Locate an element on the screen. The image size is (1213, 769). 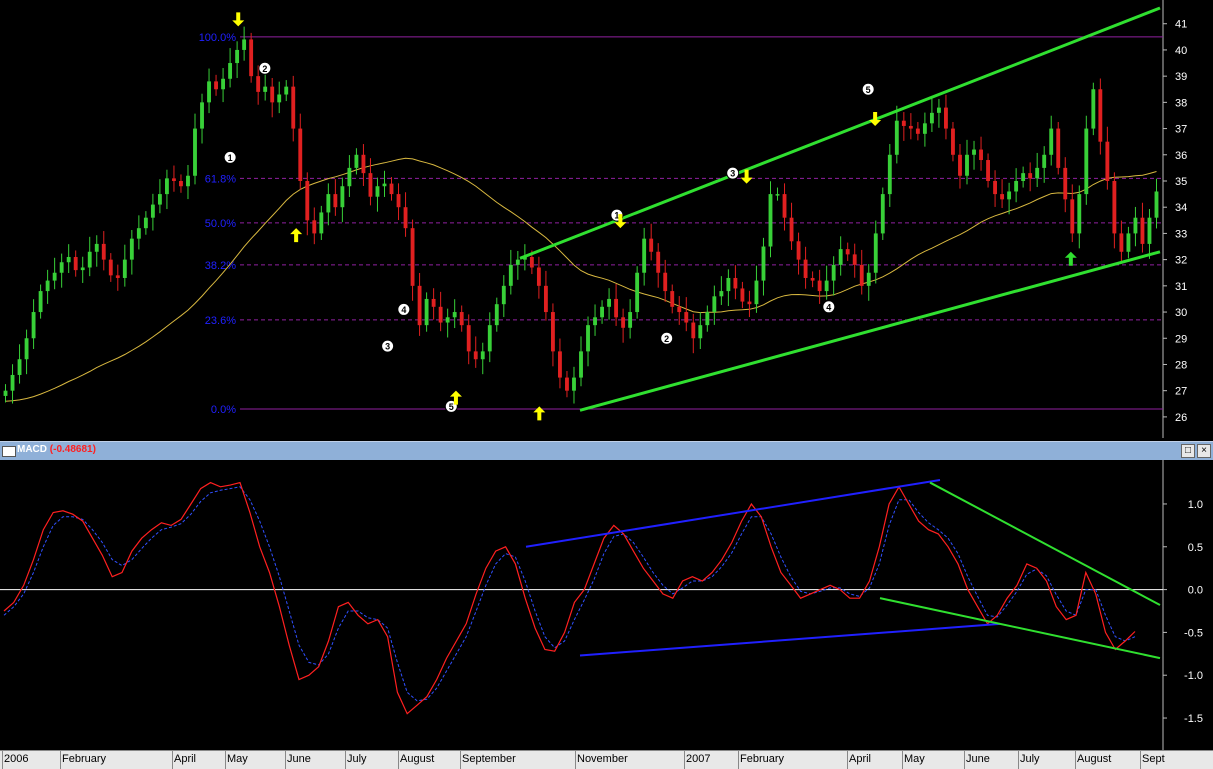
date-label: Sept is located at coordinates (1153, 759).